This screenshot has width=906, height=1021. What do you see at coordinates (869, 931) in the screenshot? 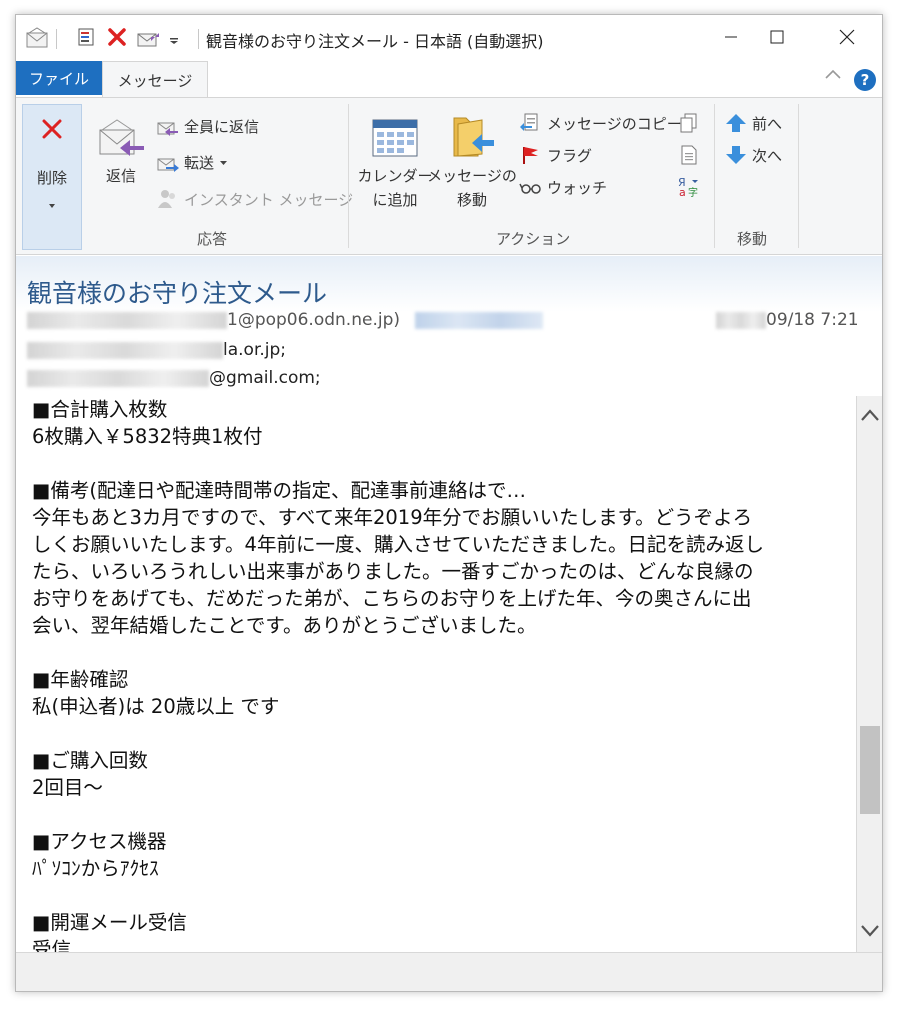
I see `scroll-down-button` at bounding box center [869, 931].